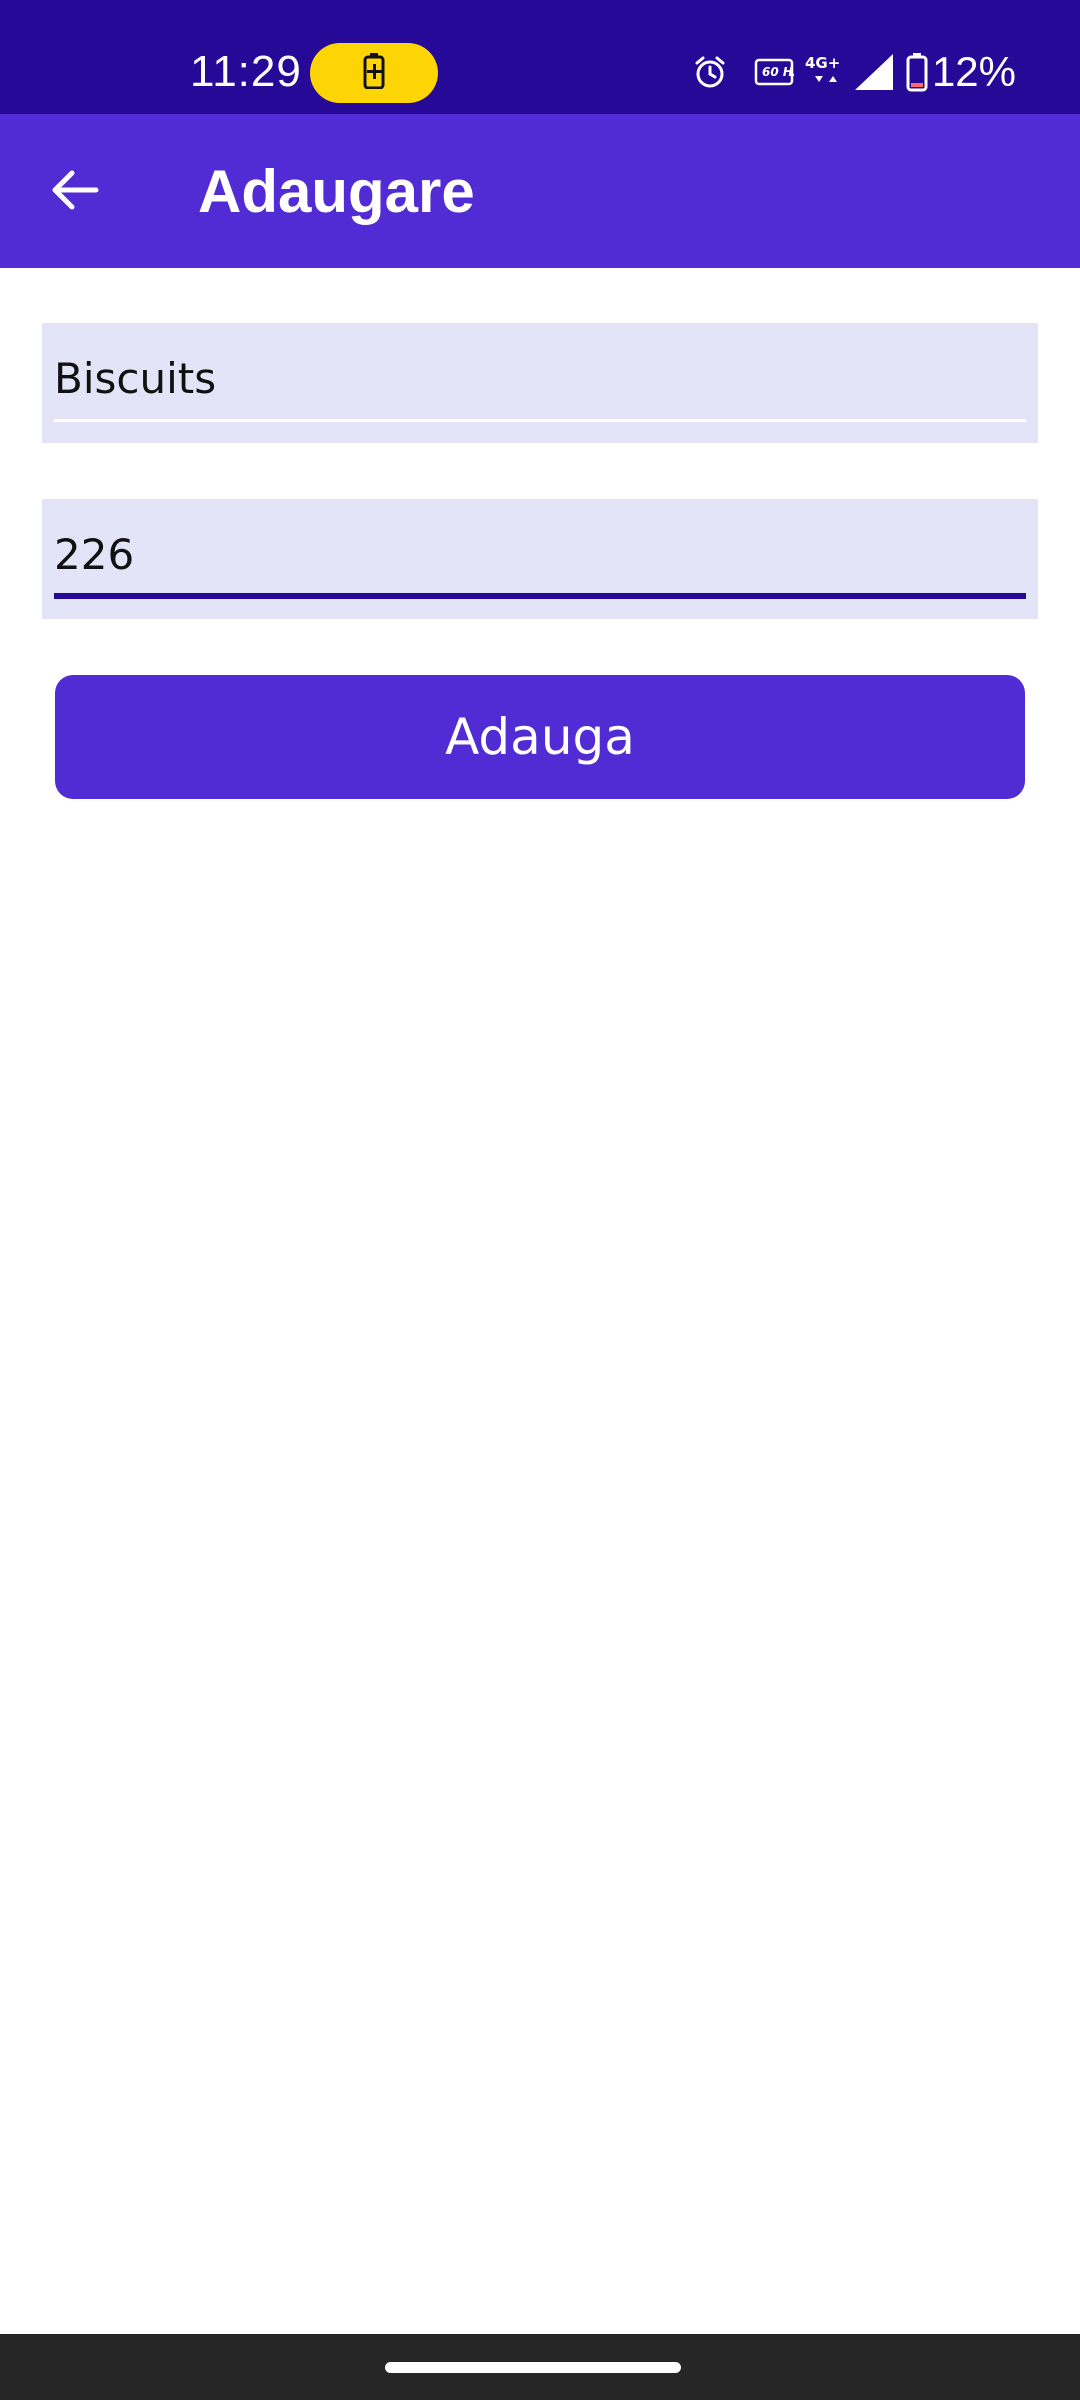  I want to click on page-title: Adaugare, so click(336, 191).